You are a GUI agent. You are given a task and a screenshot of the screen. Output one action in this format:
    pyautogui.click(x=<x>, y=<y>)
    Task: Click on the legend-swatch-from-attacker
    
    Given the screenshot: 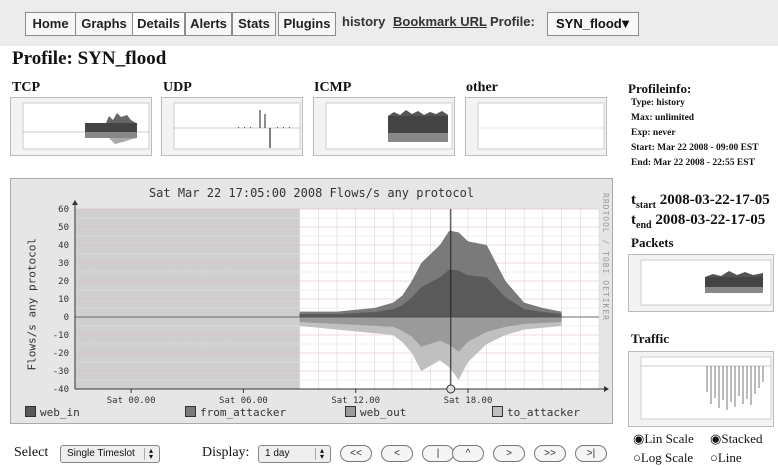 What is the action you would take?
    pyautogui.click(x=190, y=411)
    